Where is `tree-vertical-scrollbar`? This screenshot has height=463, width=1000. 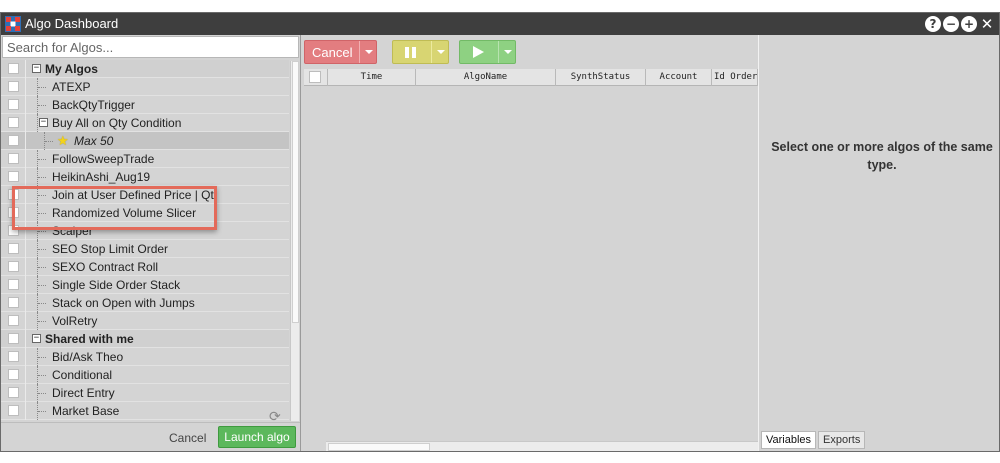
tree-vertical-scrollbar is located at coordinates (294, 241).